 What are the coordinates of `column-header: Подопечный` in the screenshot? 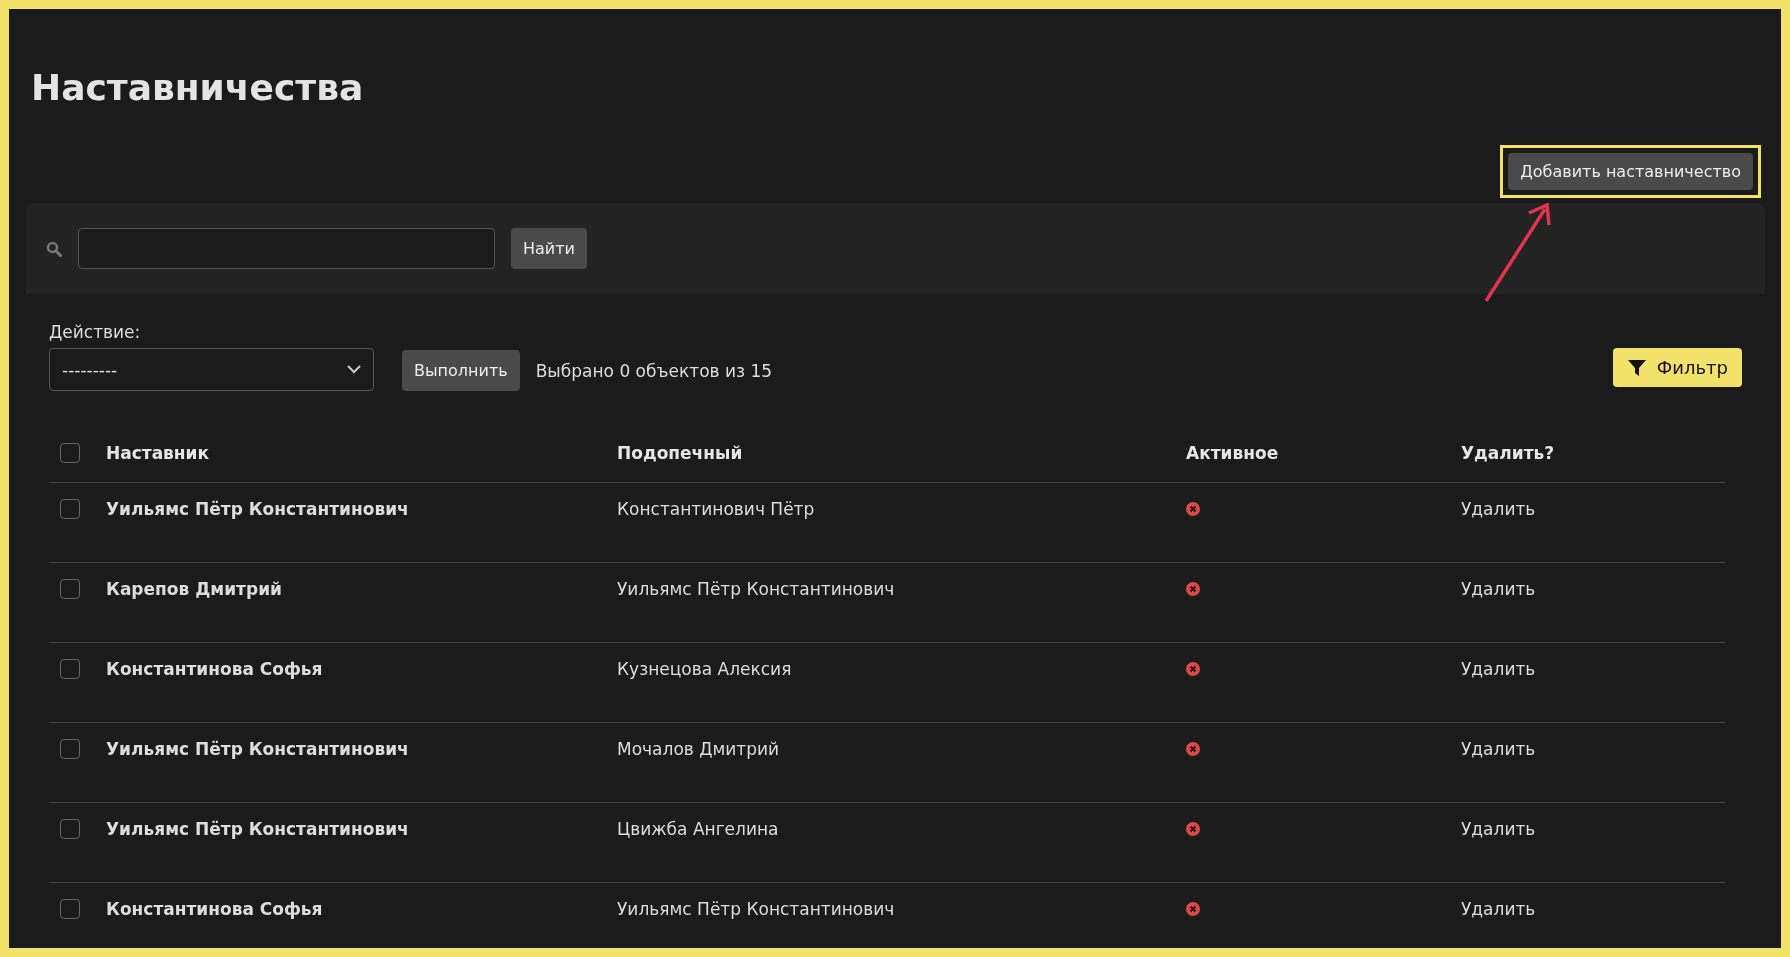 It's located at (680, 452).